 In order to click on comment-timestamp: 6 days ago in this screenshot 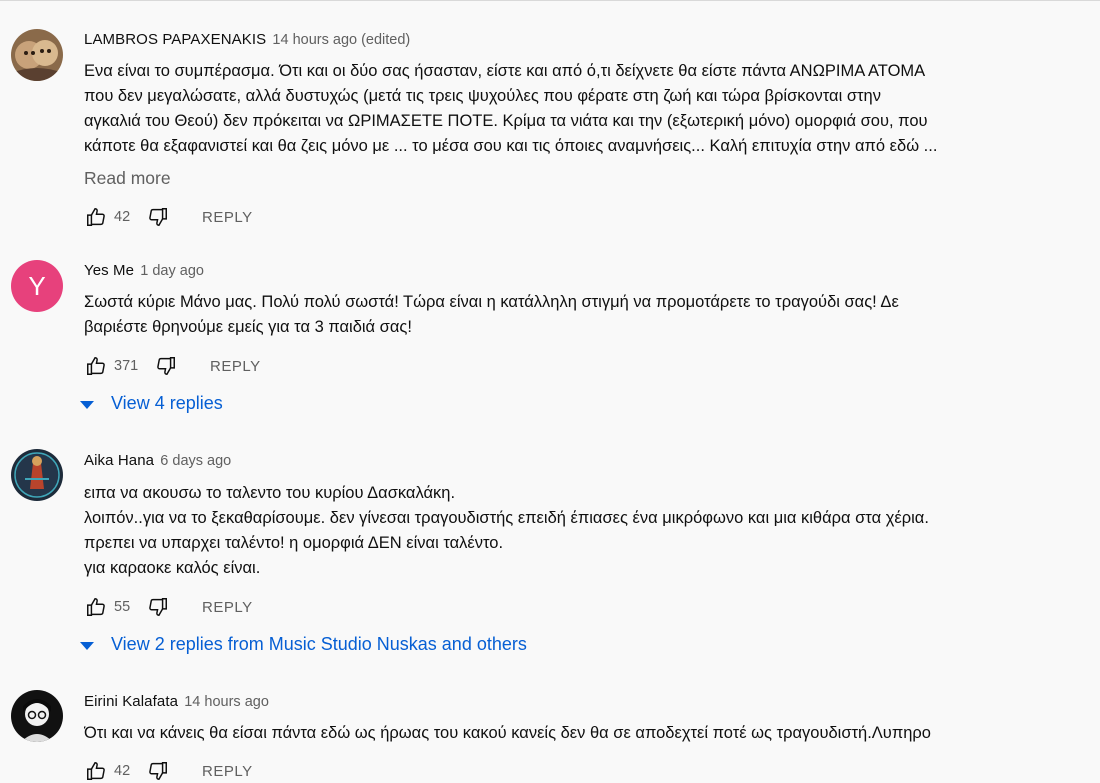, I will do `click(195, 461)`.